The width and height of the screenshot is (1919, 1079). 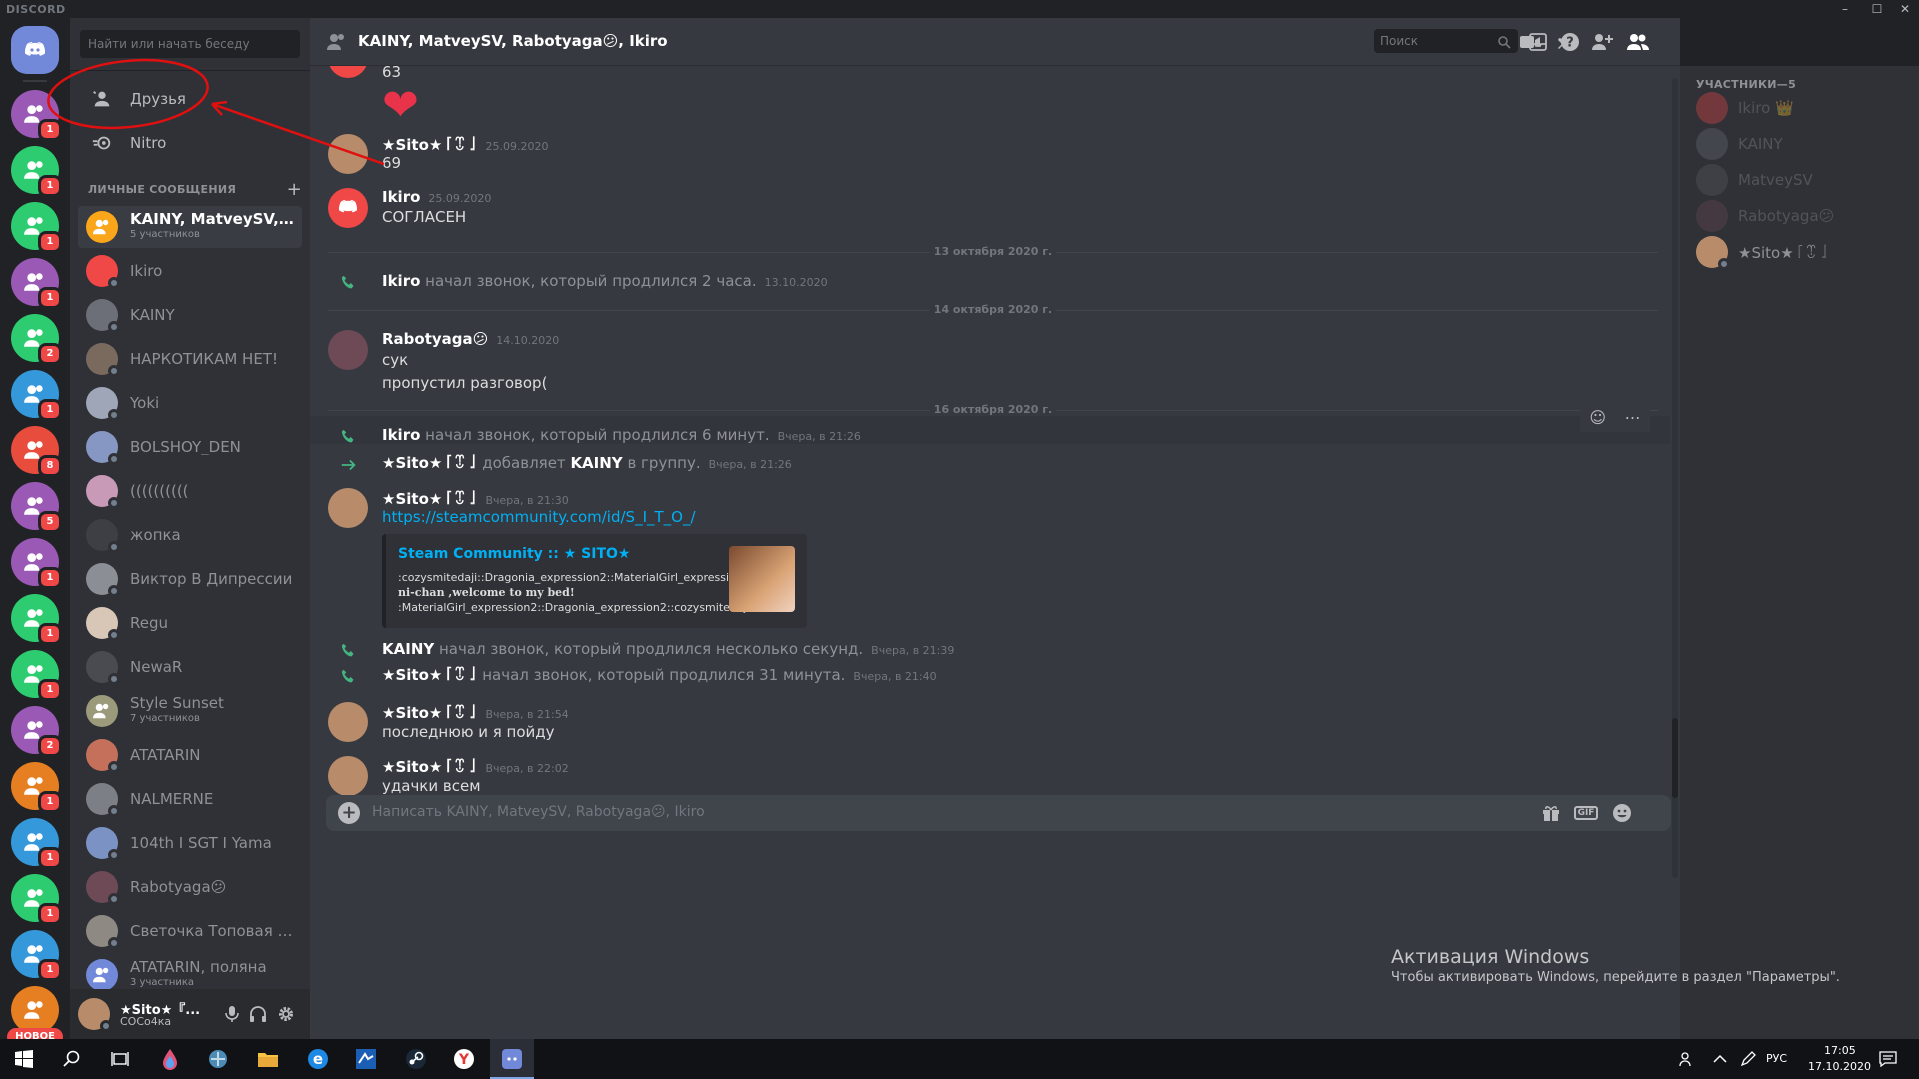 I want to click on dm-item: NALMERNE, so click(x=190, y=799).